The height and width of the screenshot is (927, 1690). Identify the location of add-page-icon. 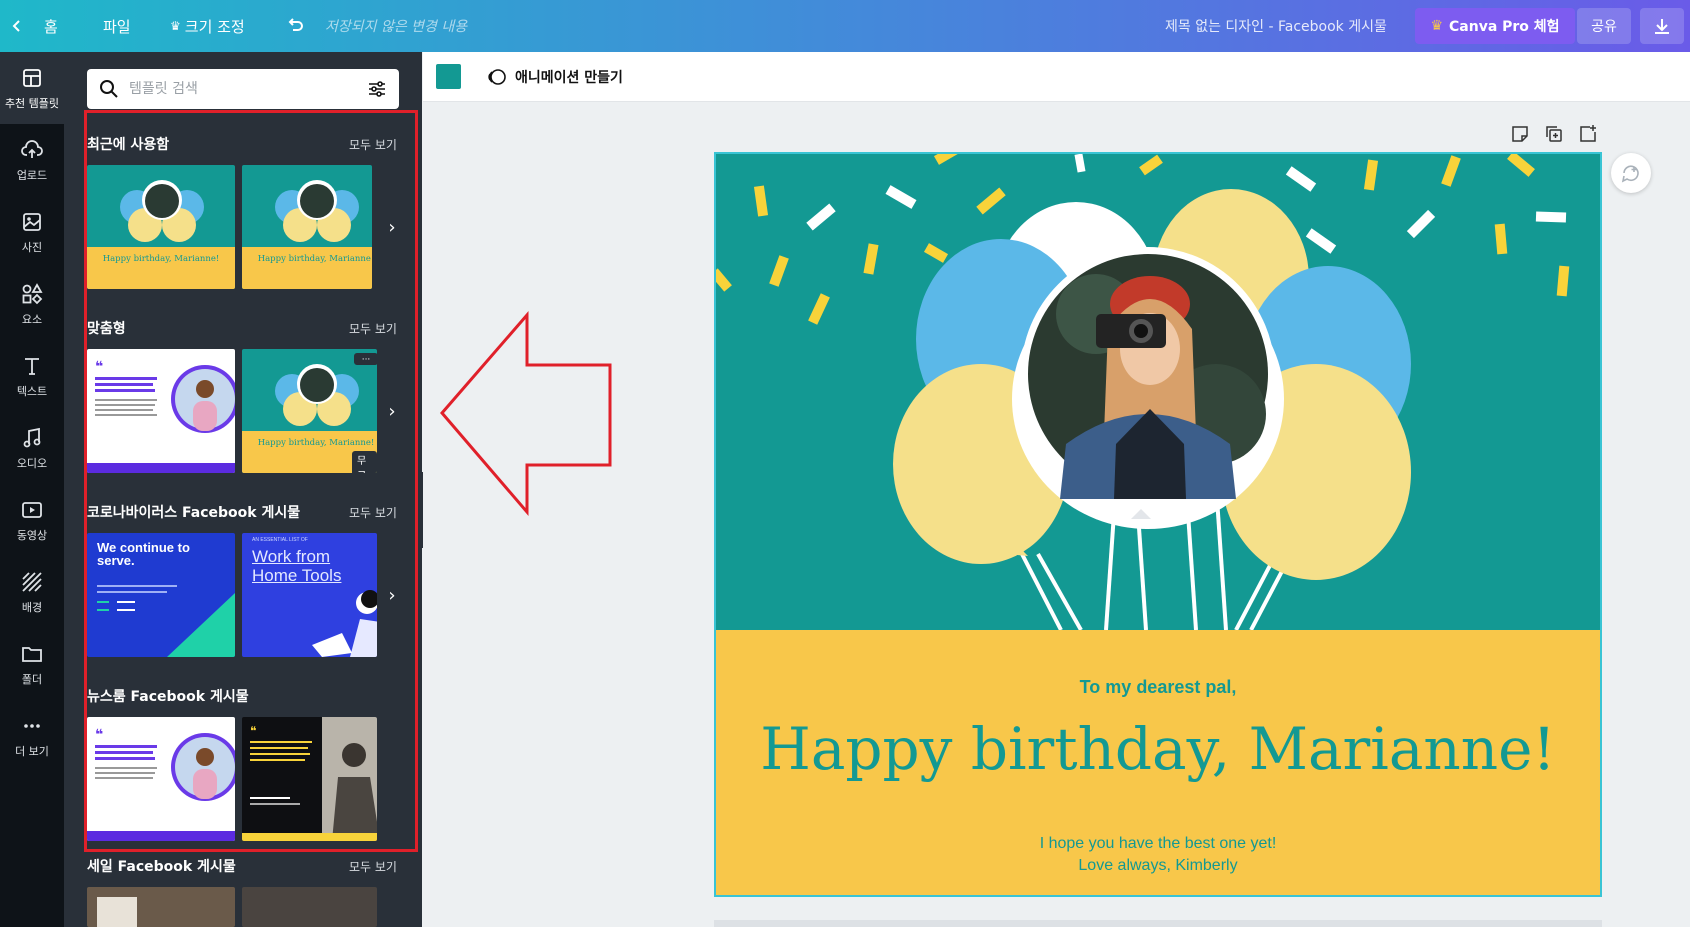
(1588, 134).